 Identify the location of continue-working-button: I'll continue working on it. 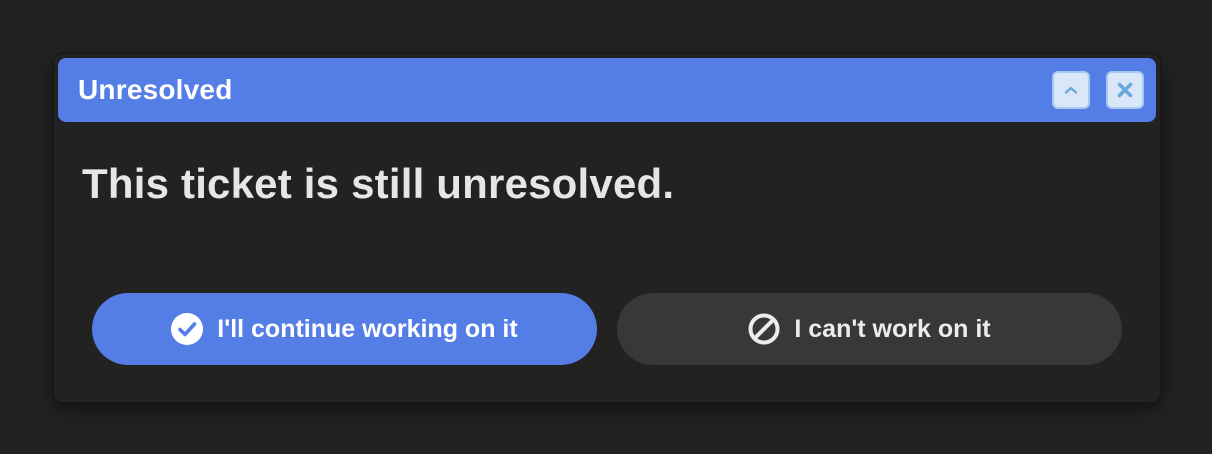
(344, 329).